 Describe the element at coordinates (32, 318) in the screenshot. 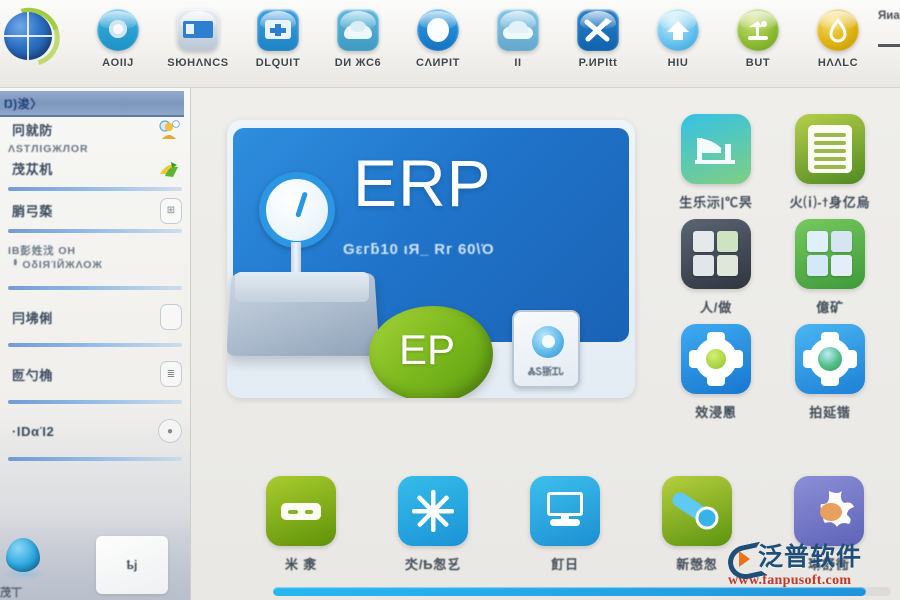

I see `sidebar-item-label: 冃坲俐` at that location.